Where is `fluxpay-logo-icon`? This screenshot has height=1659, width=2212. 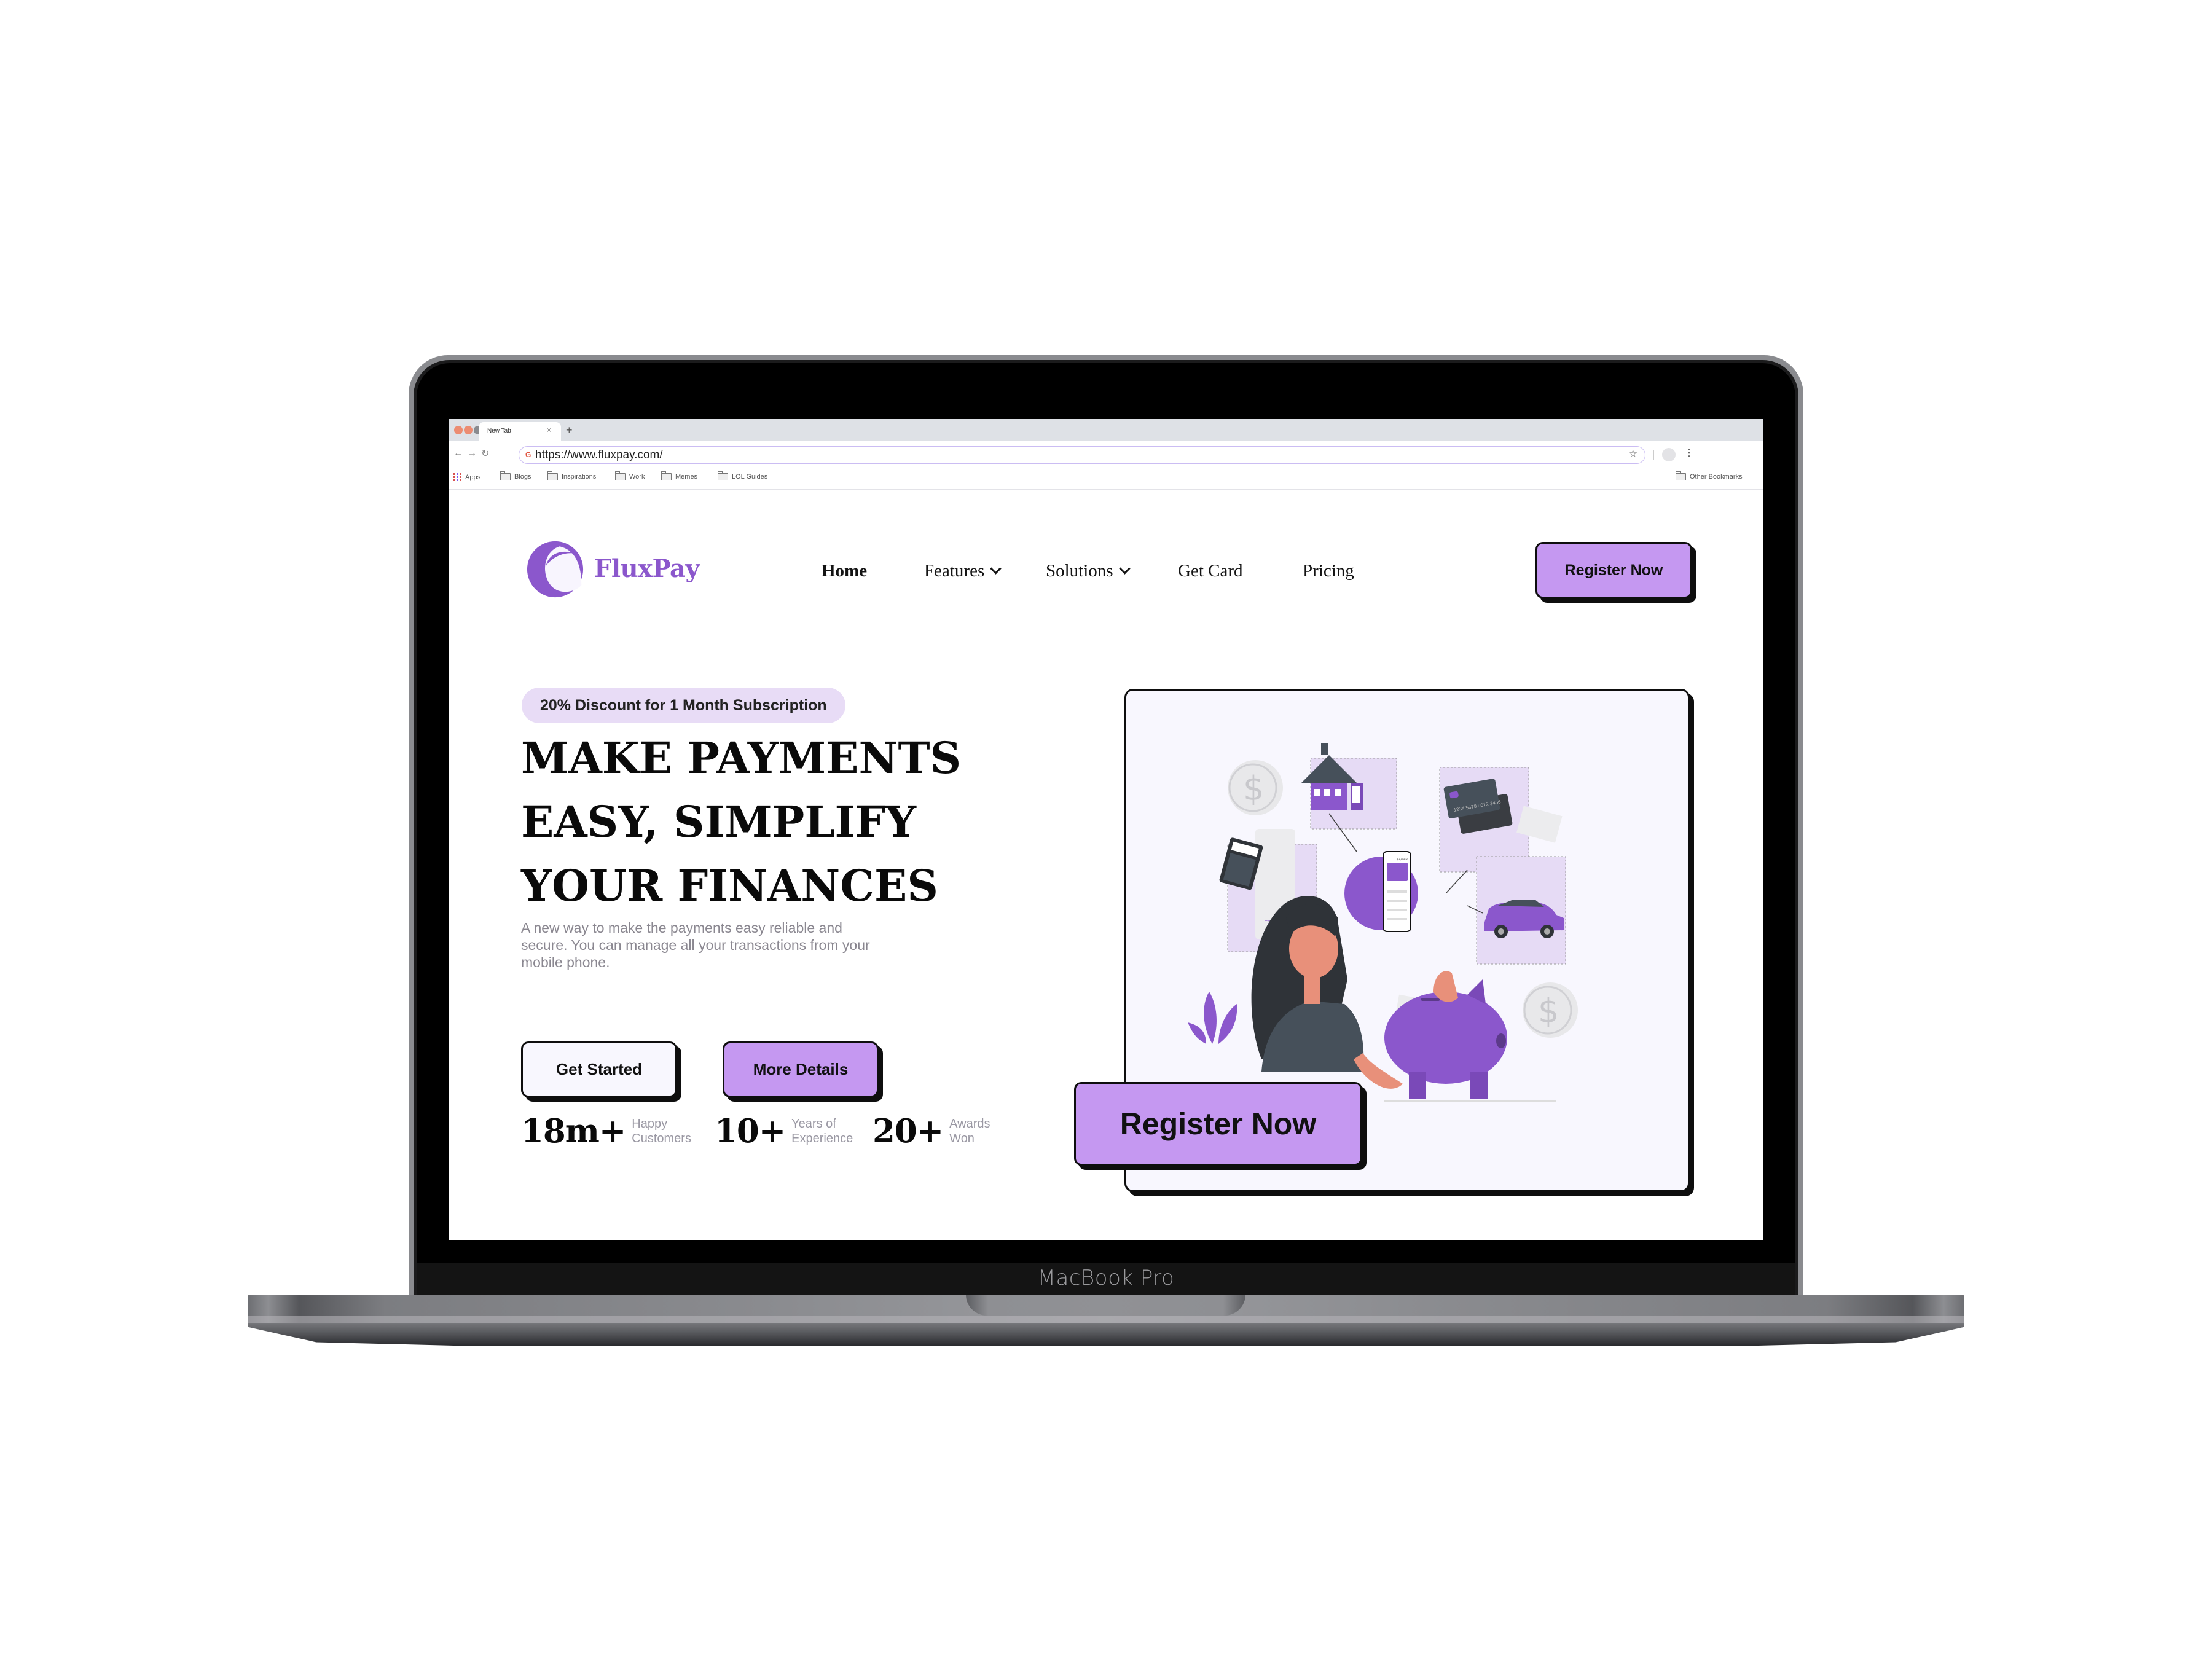 fluxpay-logo-icon is located at coordinates (555, 569).